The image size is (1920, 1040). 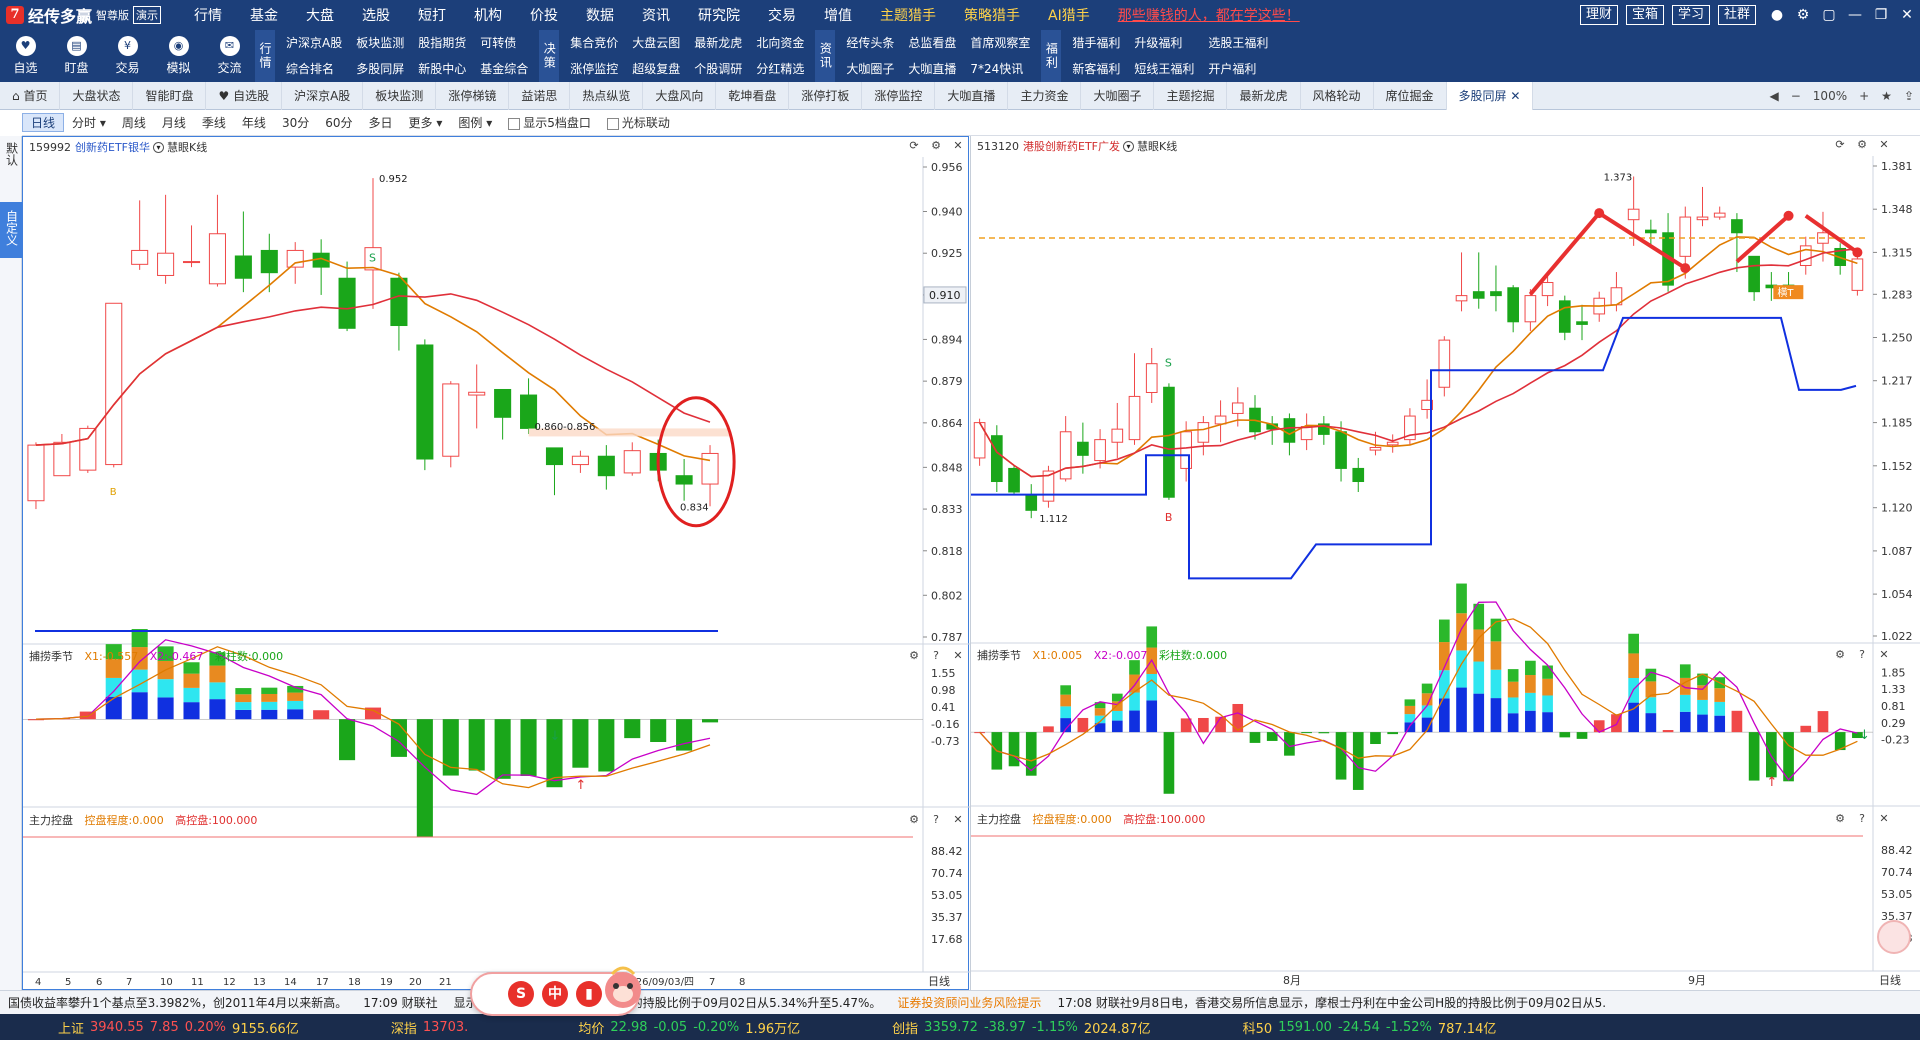 What do you see at coordinates (589, 994) in the screenshot?
I see `shirt-icon: ▮` at bounding box center [589, 994].